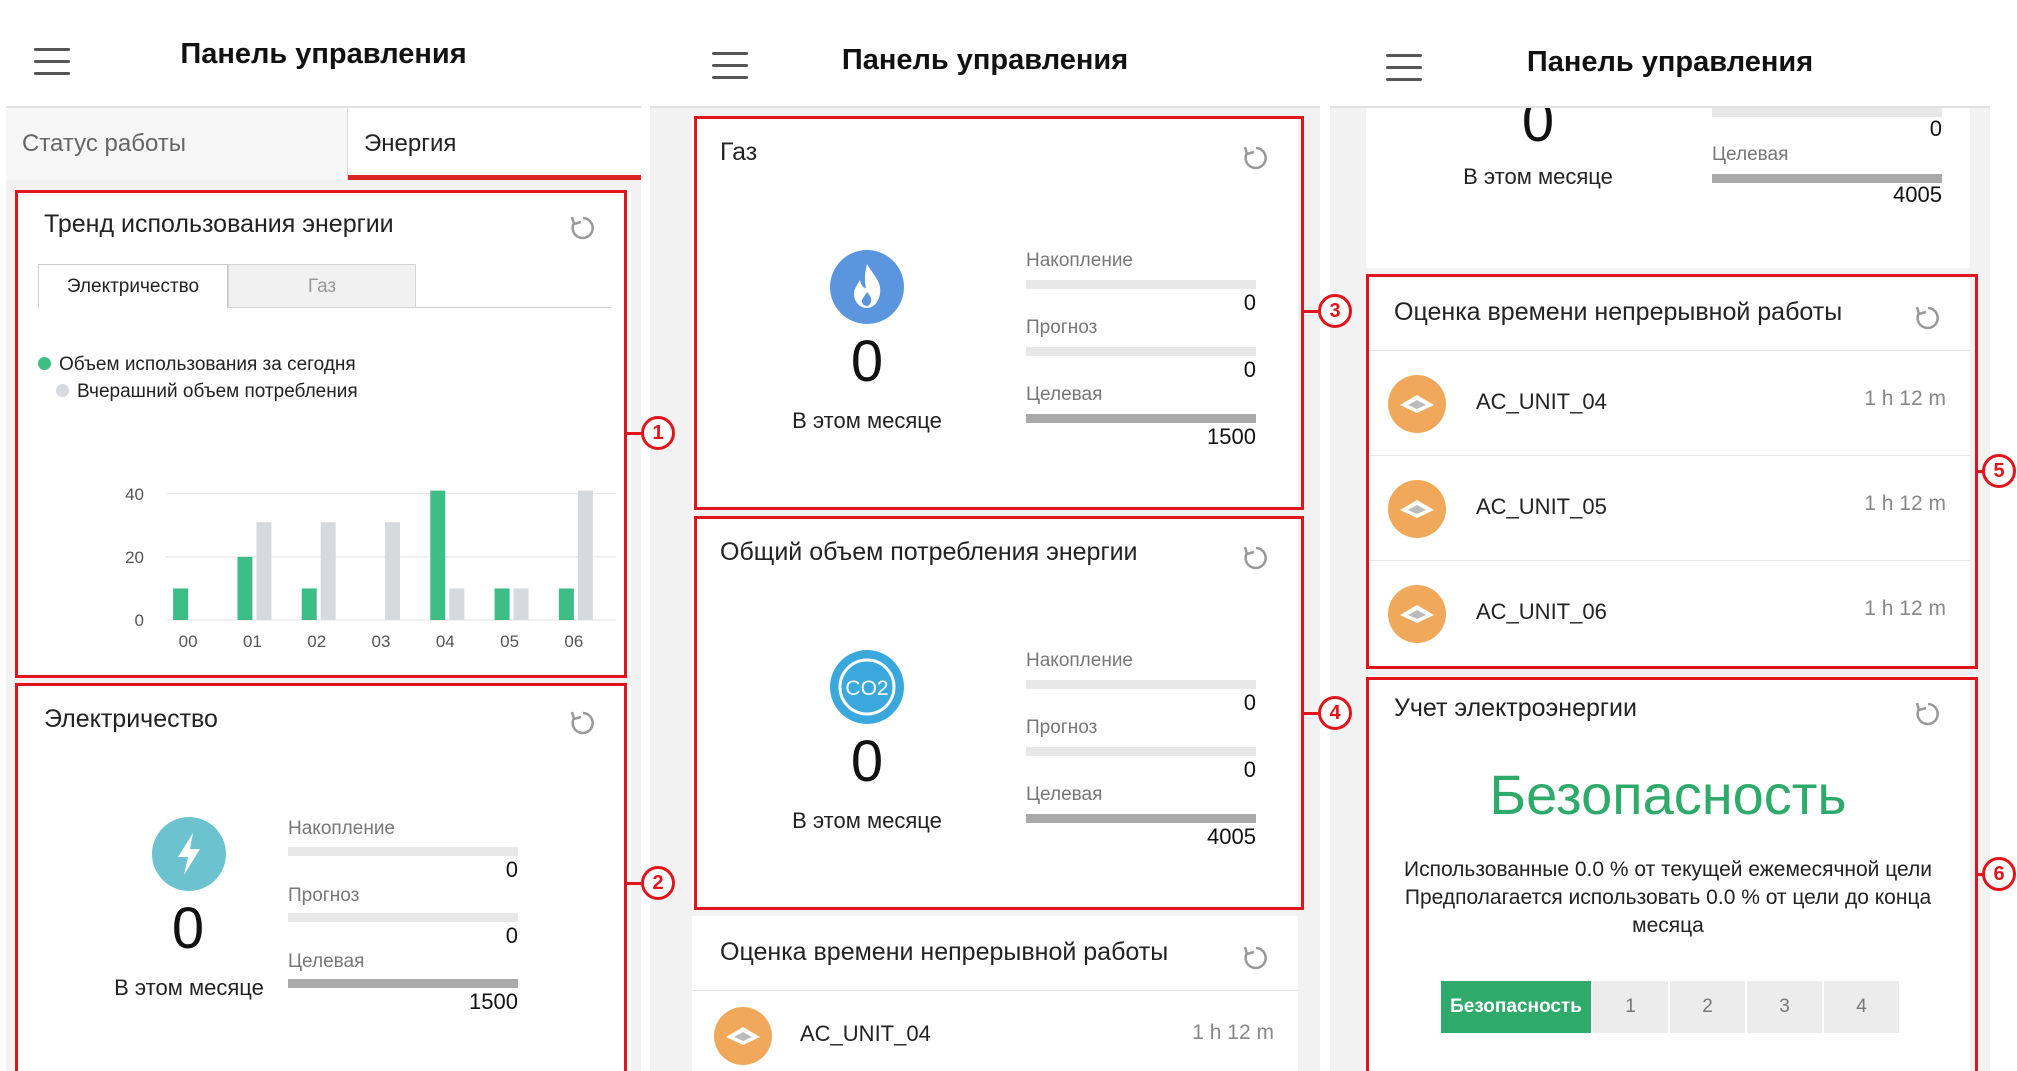 The image size is (2017, 1071). Describe the element at coordinates (1861, 1007) in the screenshot. I see `level-4: 4` at that location.